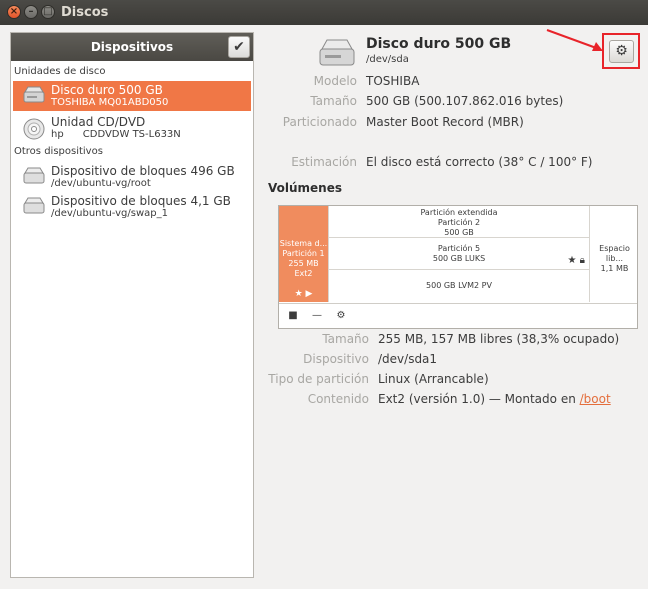  I want to click on volumes-heading: Volúmenes, so click(305, 188).